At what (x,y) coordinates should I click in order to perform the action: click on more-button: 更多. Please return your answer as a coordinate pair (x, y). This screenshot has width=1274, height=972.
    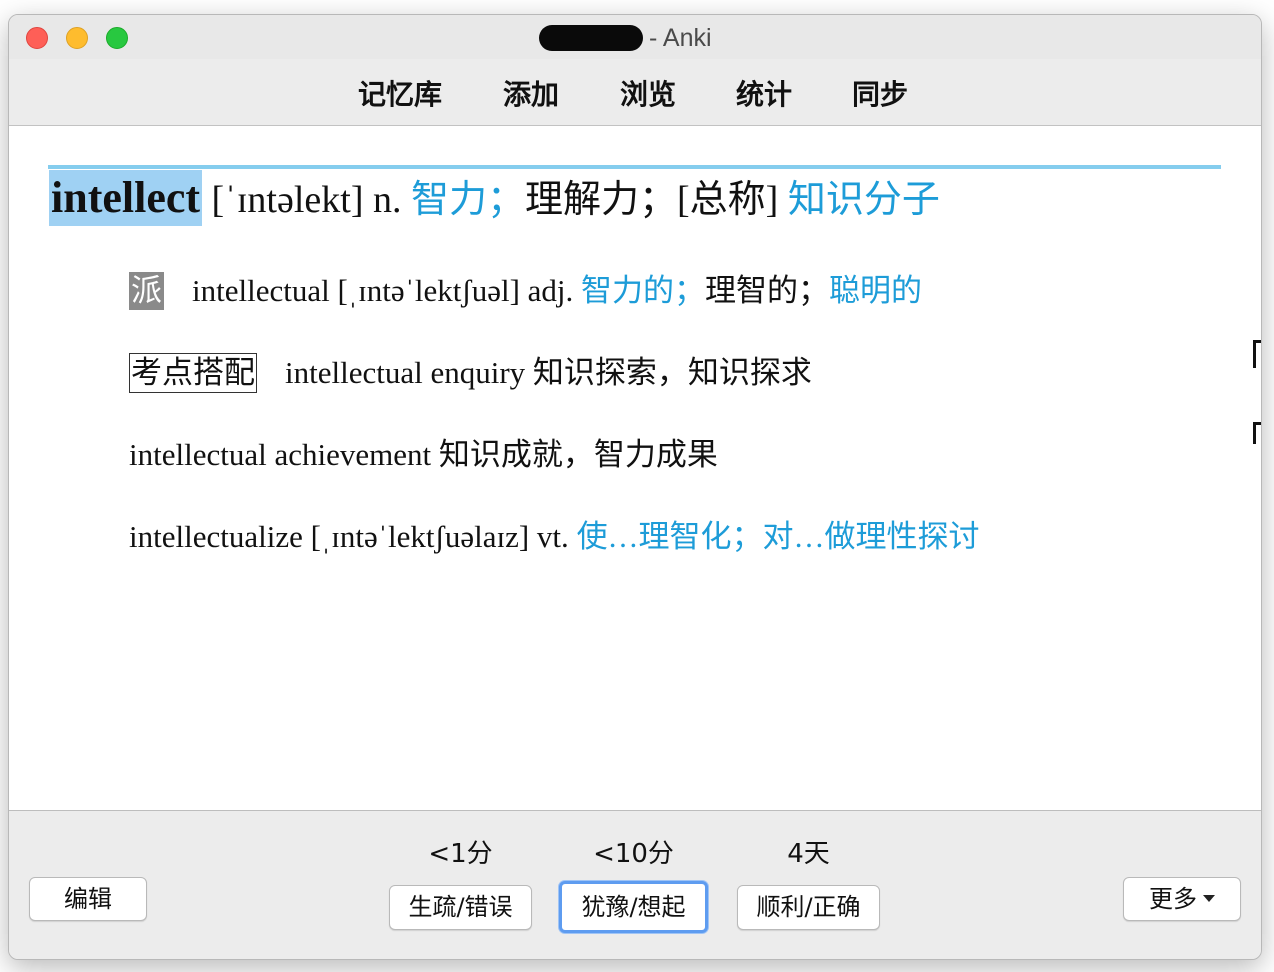
    Looking at the image, I should click on (1182, 899).